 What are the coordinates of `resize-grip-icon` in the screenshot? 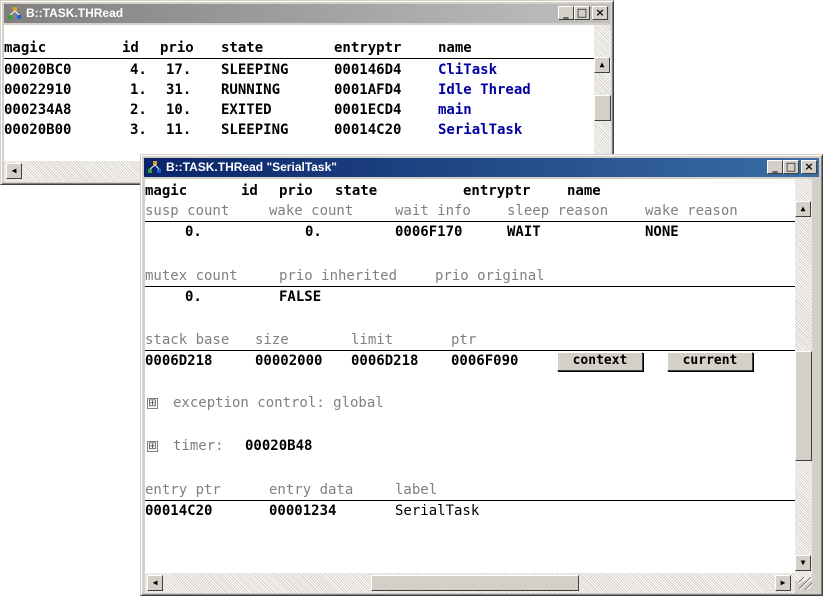 It's located at (805, 583).